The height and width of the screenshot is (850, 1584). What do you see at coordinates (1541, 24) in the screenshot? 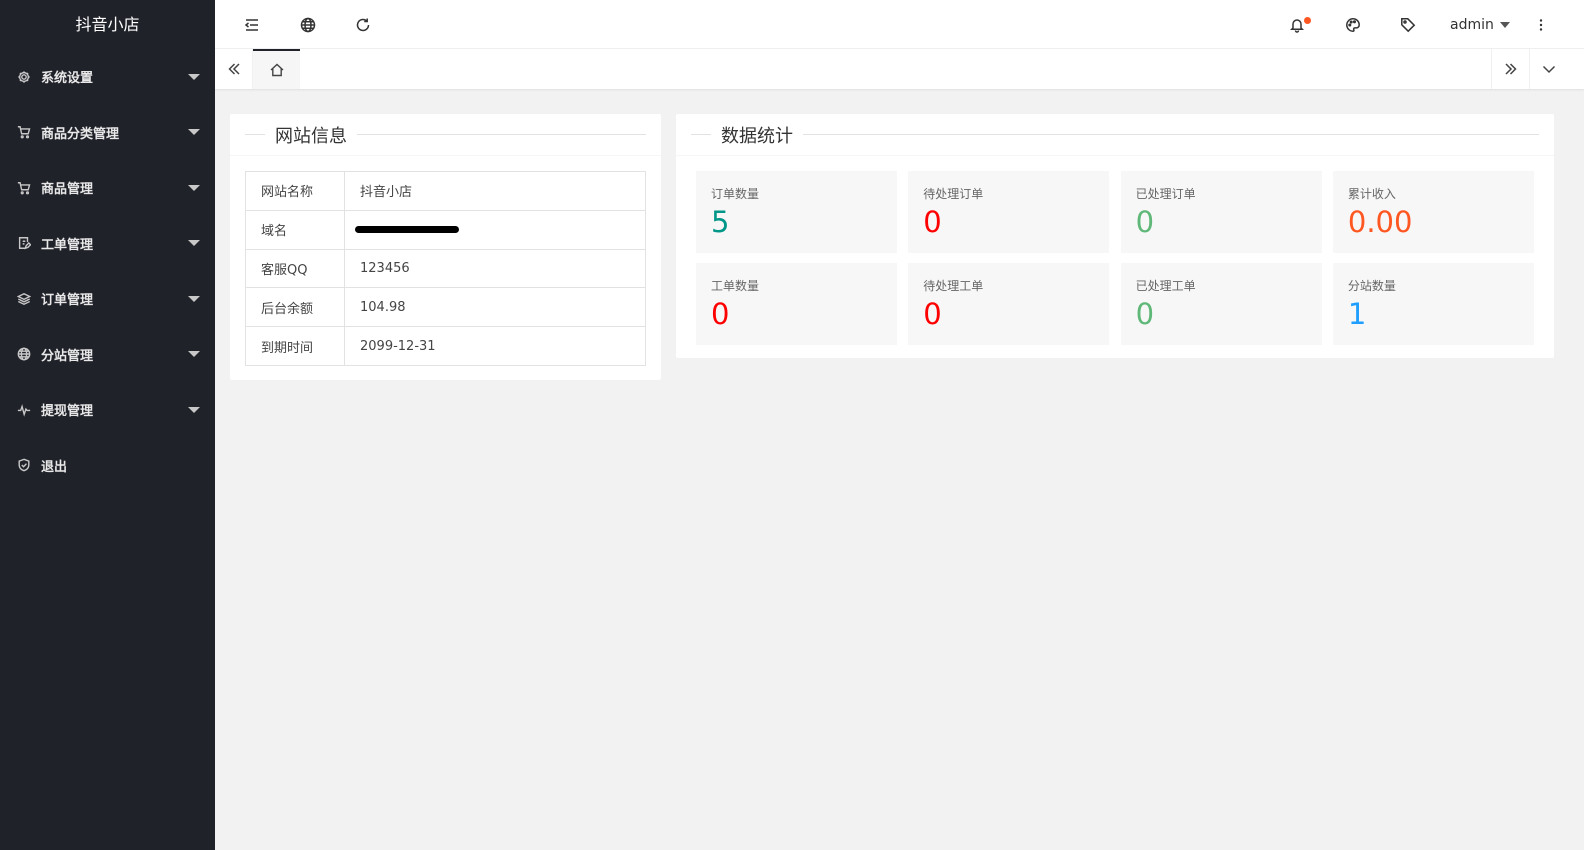
I see `more-vertical-icon` at bounding box center [1541, 24].